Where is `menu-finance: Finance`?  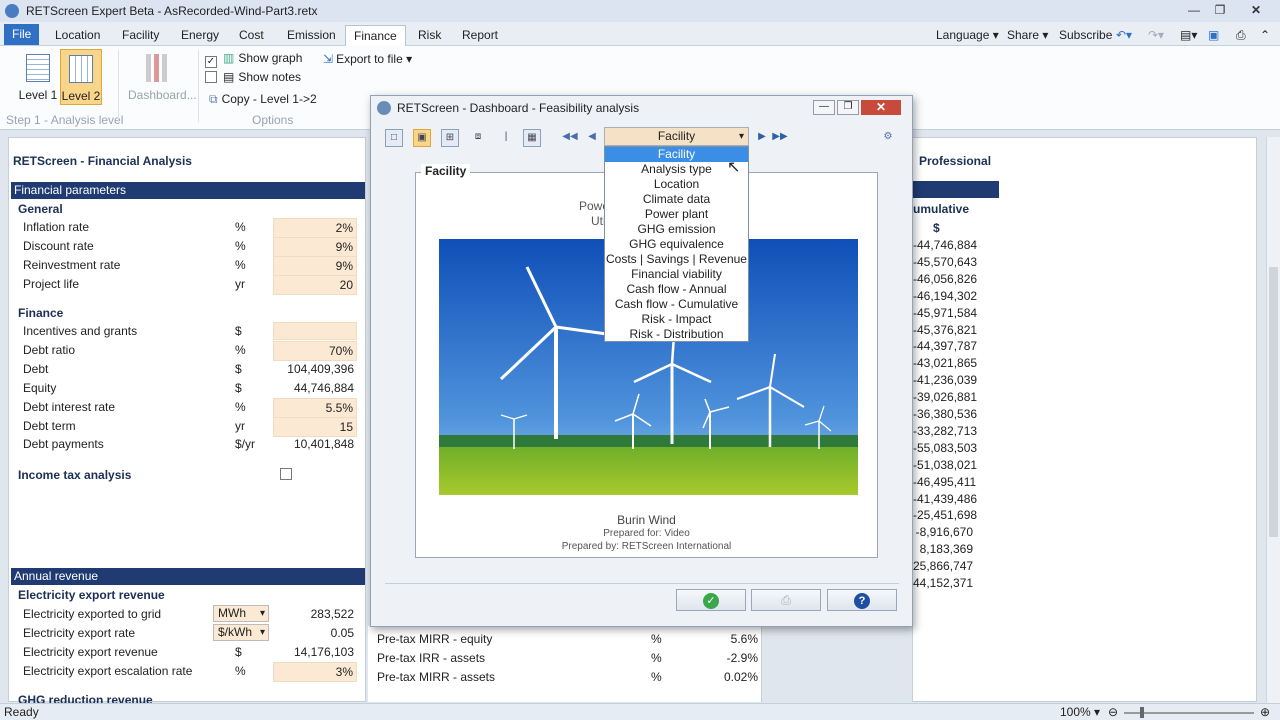 menu-finance: Finance is located at coordinates (375, 35).